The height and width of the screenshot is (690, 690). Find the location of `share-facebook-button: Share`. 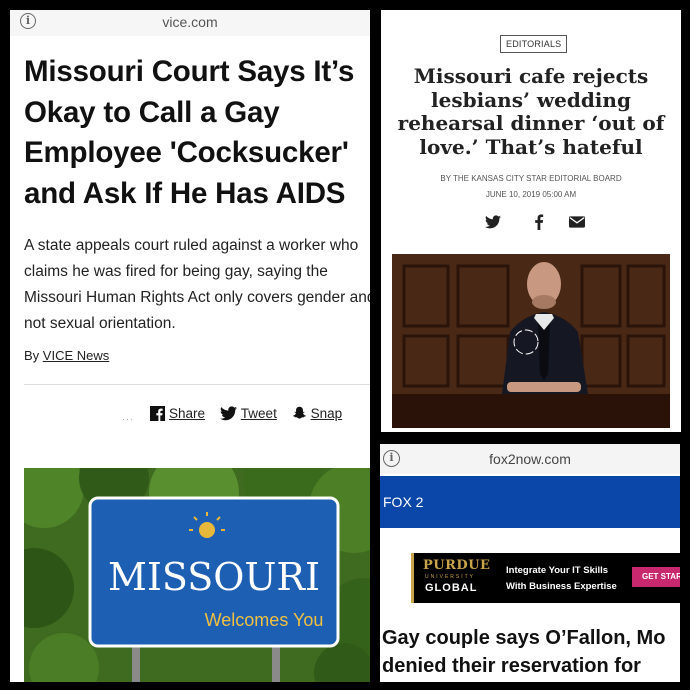

share-facebook-button: Share is located at coordinates (177, 413).